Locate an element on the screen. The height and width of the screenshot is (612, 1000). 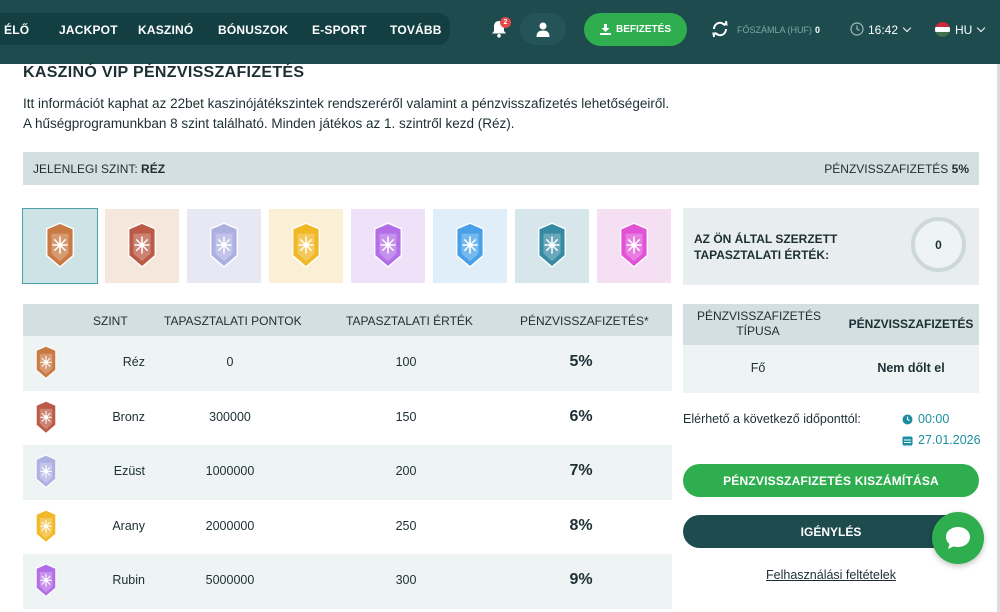
badge-copper is located at coordinates (60, 246).